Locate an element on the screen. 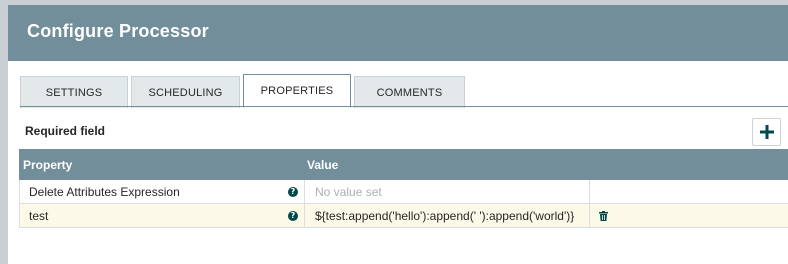  property-name: Delete Attributes Expression is located at coordinates (104, 191).